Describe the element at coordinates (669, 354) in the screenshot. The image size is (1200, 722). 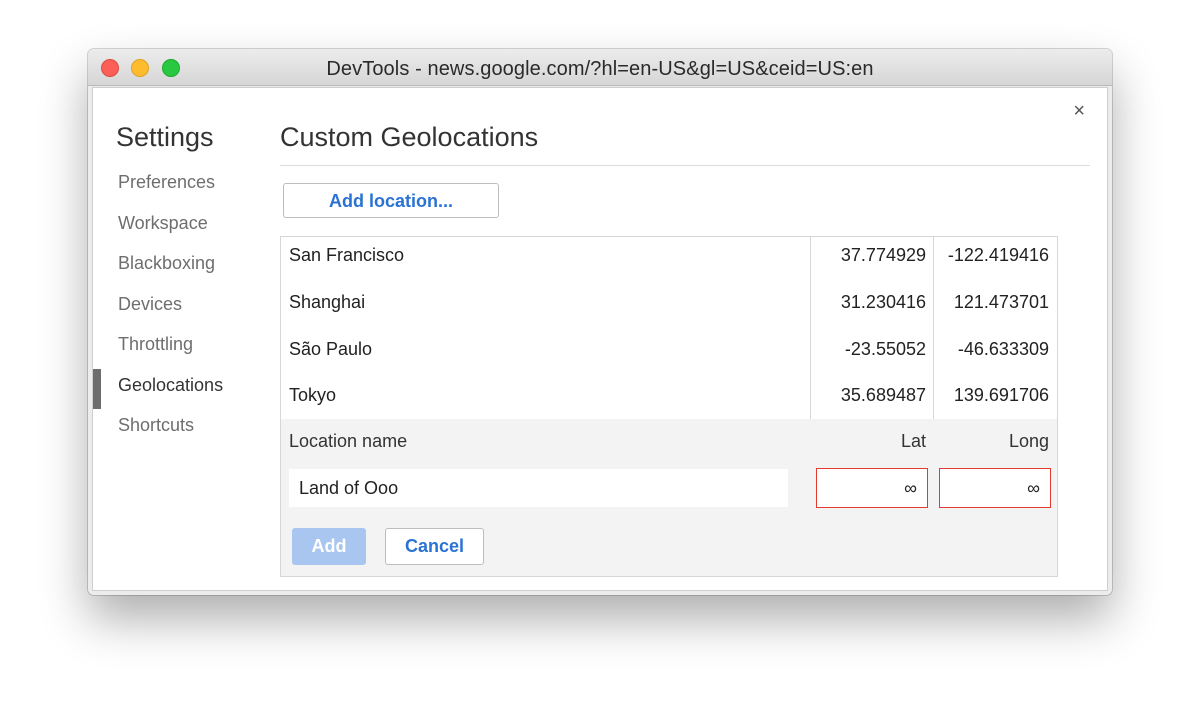
I see `table-row: São Paulo -23.55052 -46.633309` at that location.